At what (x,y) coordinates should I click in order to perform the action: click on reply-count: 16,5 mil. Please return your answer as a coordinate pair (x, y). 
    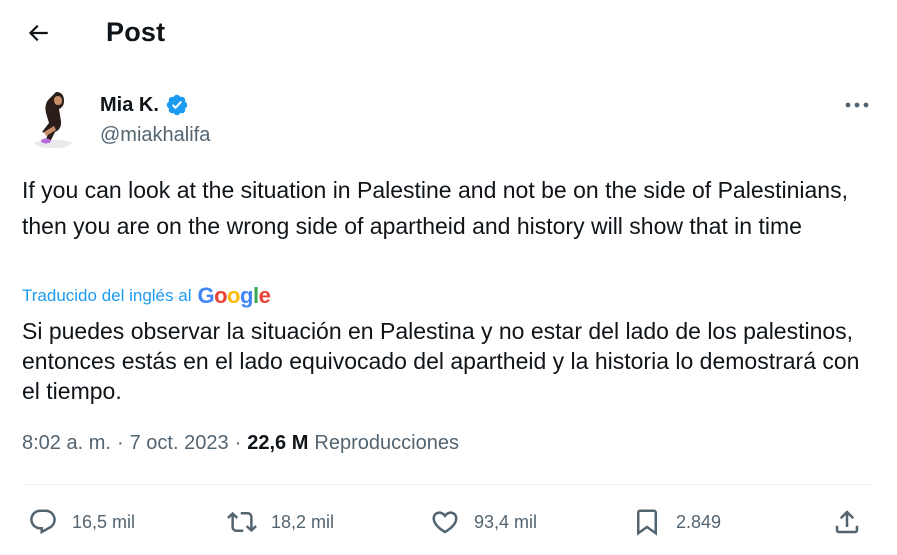
    Looking at the image, I should click on (104, 521).